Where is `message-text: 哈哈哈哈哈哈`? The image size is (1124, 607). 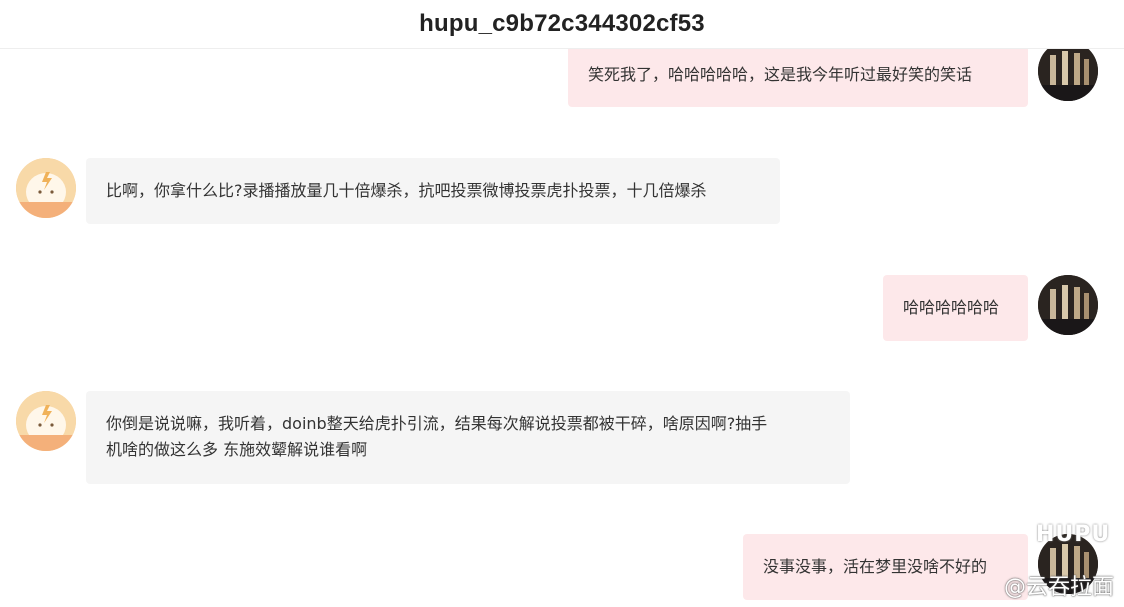 message-text: 哈哈哈哈哈哈 is located at coordinates (951, 307).